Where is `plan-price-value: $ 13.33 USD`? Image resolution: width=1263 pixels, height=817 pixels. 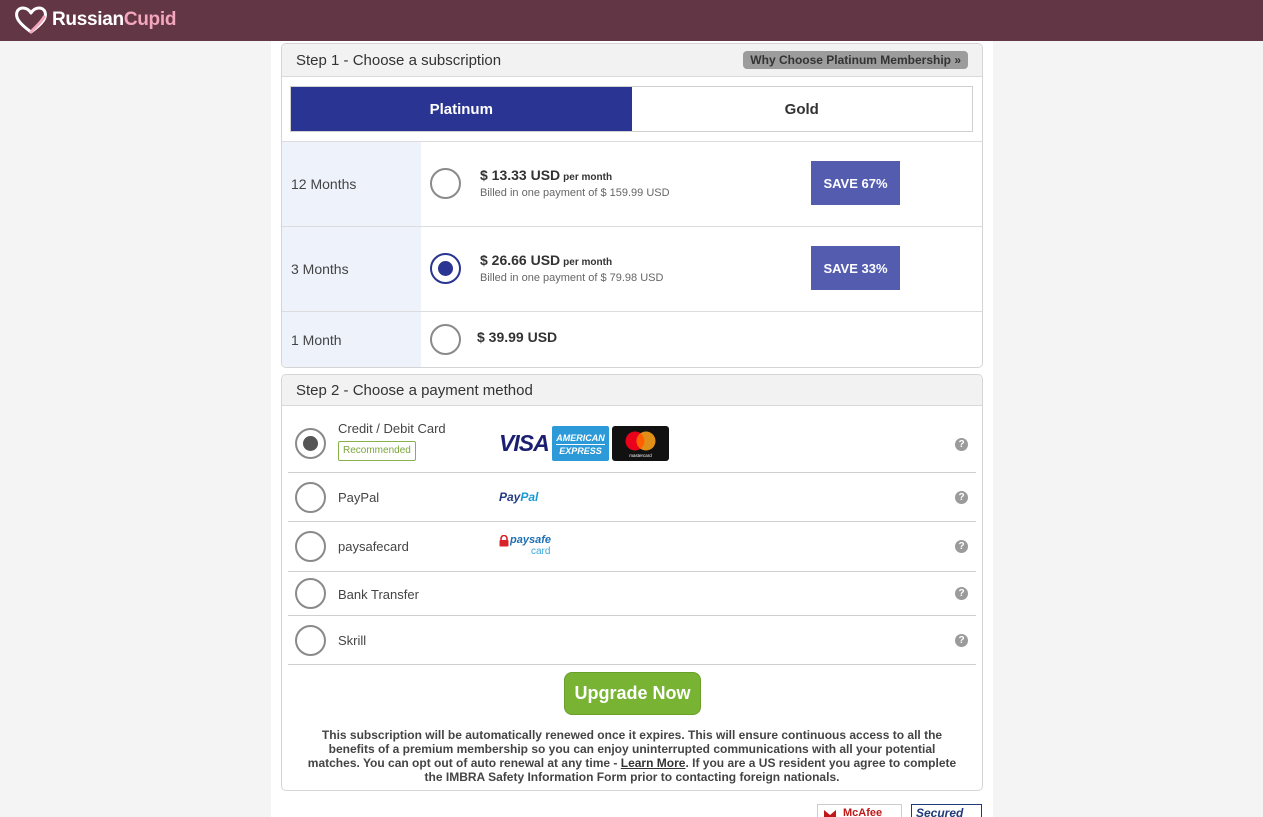
plan-price-value: $ 13.33 USD is located at coordinates (520, 175).